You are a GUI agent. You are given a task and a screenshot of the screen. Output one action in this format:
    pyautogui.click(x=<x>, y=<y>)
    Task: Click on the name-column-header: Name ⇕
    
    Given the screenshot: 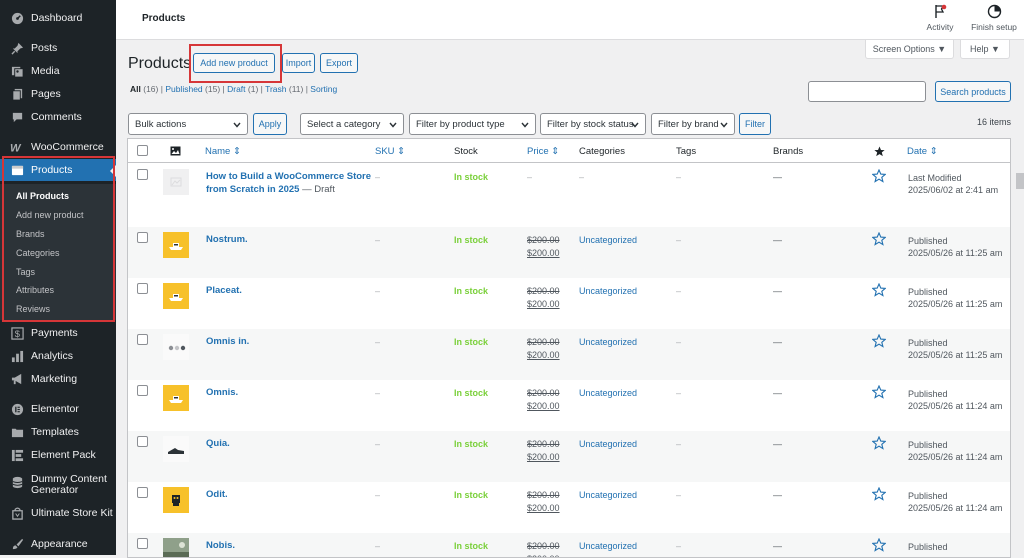 What is the action you would take?
    pyautogui.click(x=223, y=151)
    